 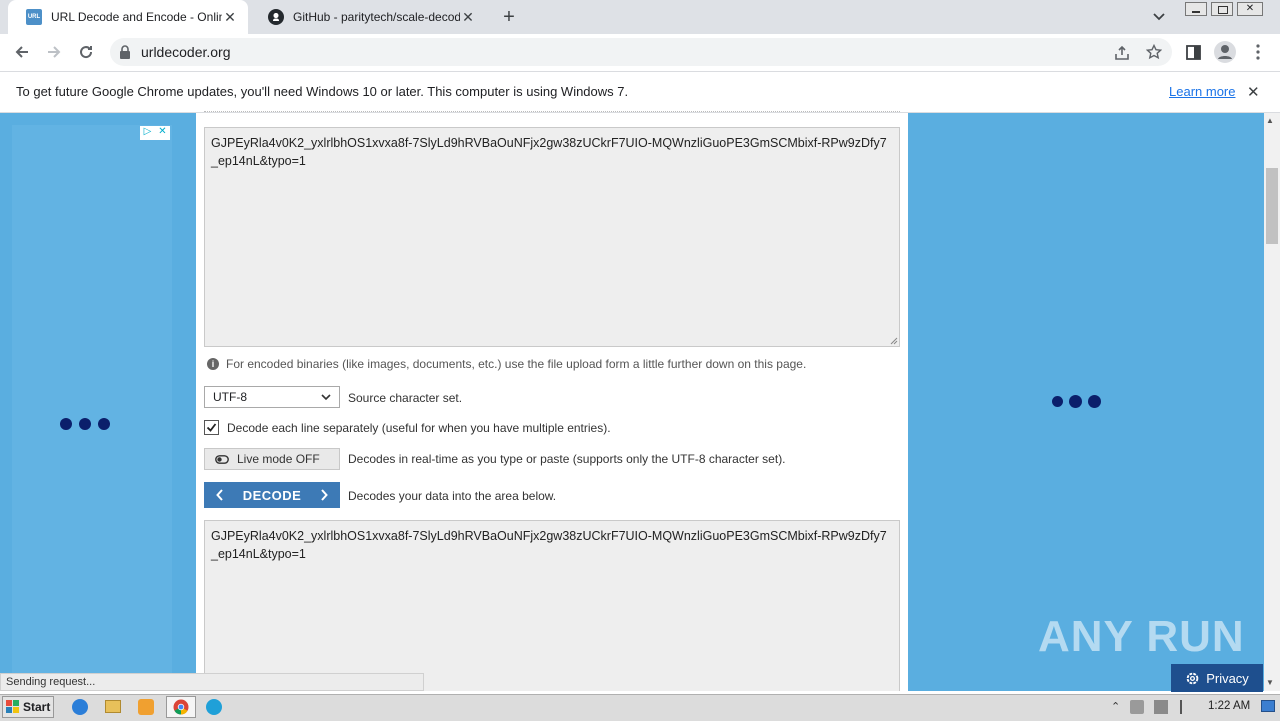 I want to click on file-explorer-icon, so click(x=113, y=706).